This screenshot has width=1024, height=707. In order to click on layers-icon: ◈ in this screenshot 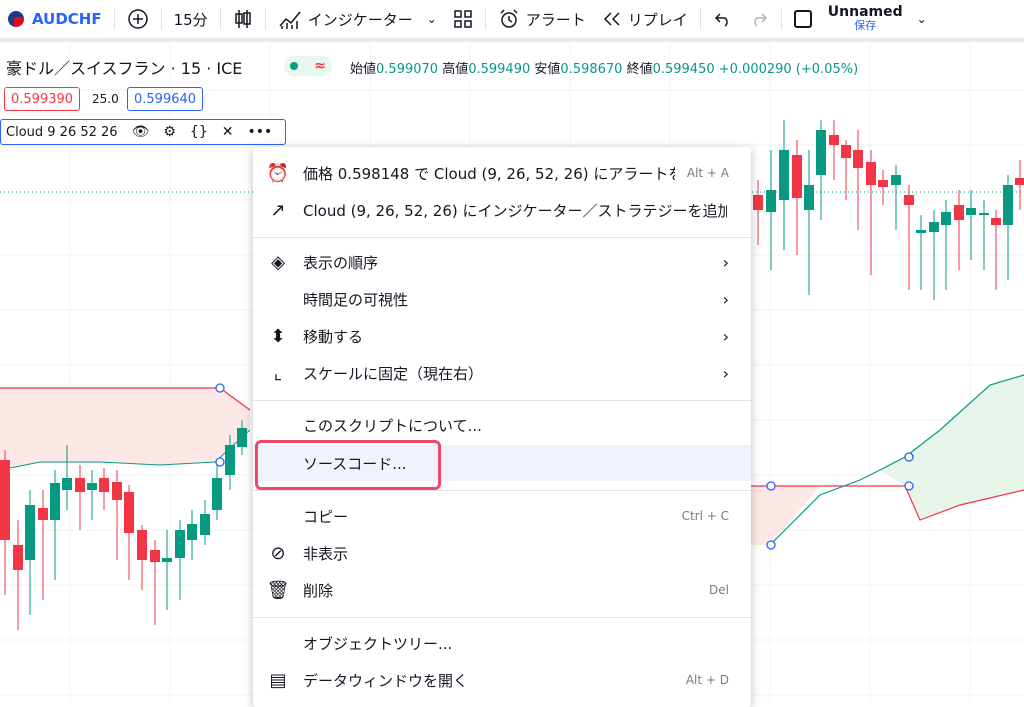, I will do `click(278, 262)`.